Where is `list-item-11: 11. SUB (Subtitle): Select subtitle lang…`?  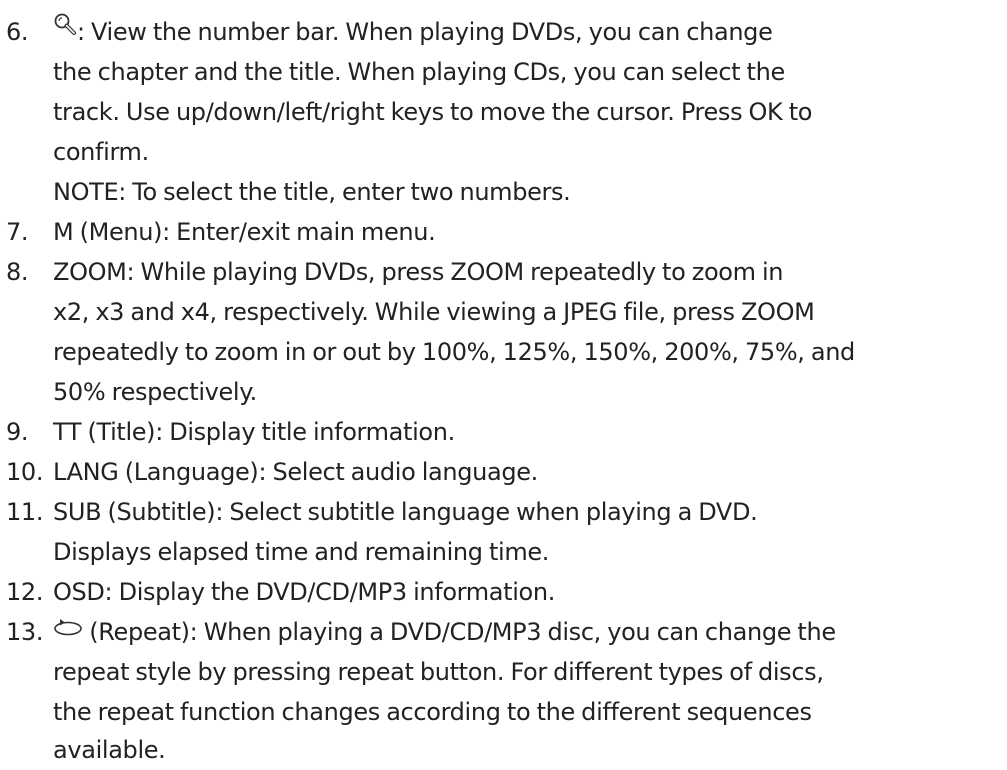 list-item-11: 11. SUB (Subtitle): Select subtitle lang… is located at coordinates (503, 512).